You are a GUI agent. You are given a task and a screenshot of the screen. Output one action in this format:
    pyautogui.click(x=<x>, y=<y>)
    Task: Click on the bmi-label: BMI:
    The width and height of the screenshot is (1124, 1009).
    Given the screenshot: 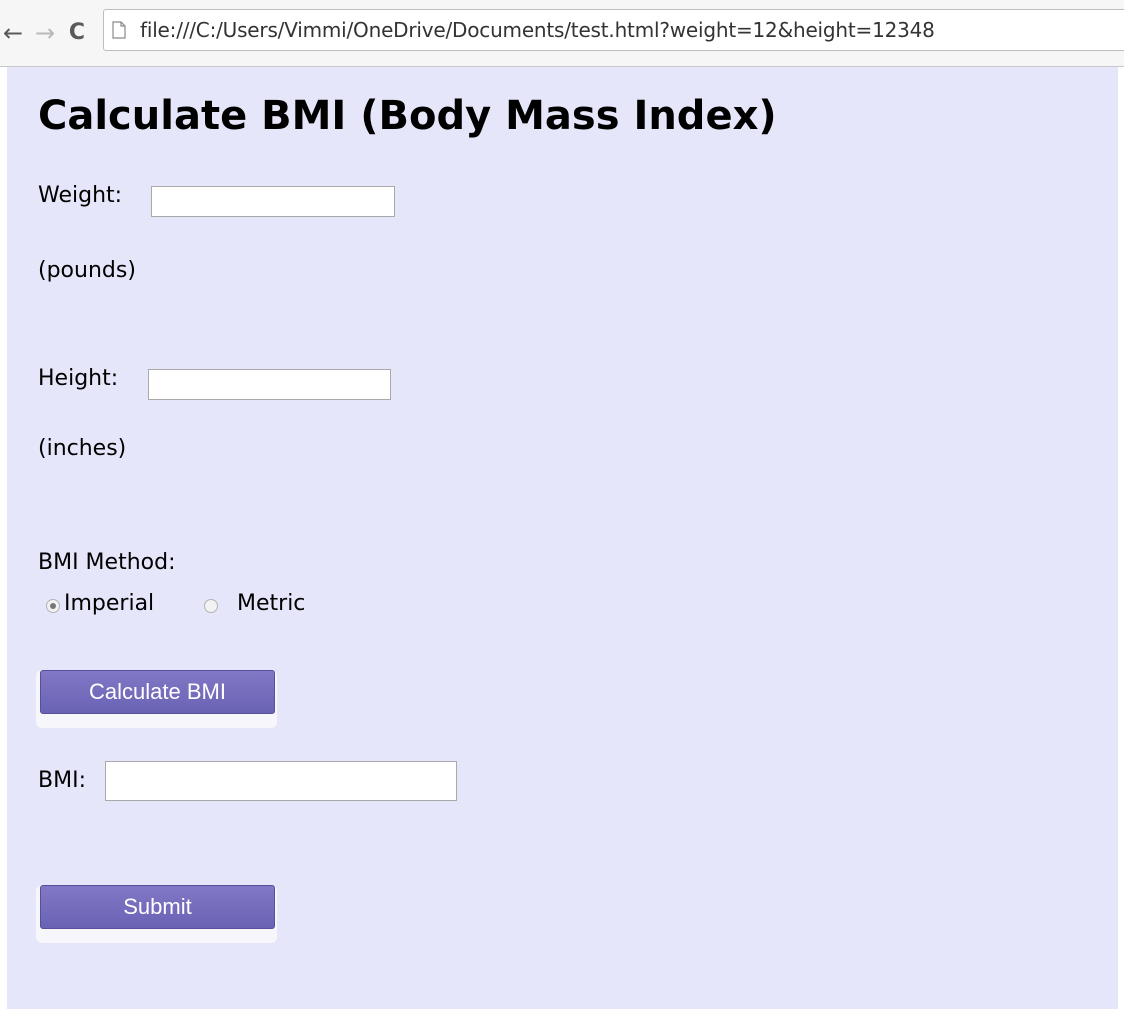 What is the action you would take?
    pyautogui.click(x=62, y=780)
    